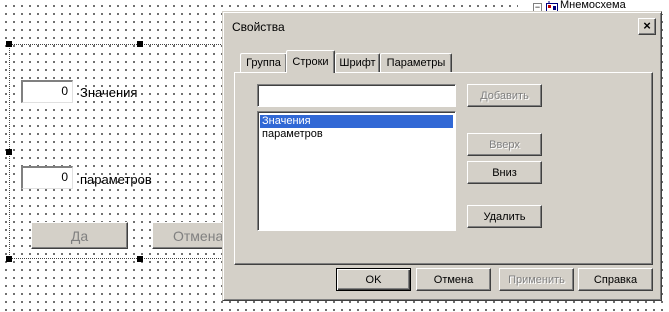 This screenshot has width=669, height=312. I want to click on tab-parameters: Параметры, so click(416, 62).